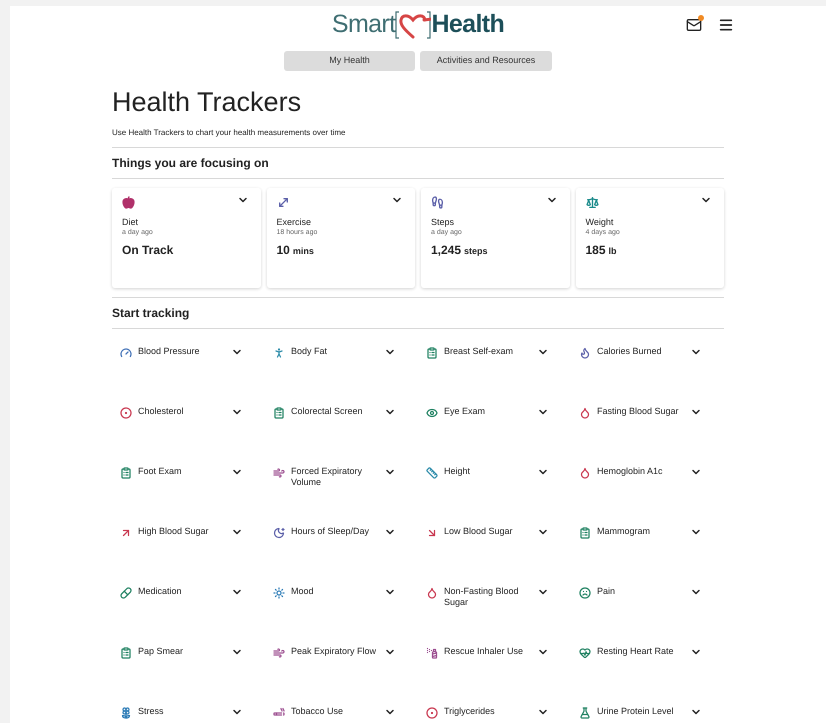  What do you see at coordinates (181, 411) in the screenshot?
I see `tracker-item: Cholesterol` at bounding box center [181, 411].